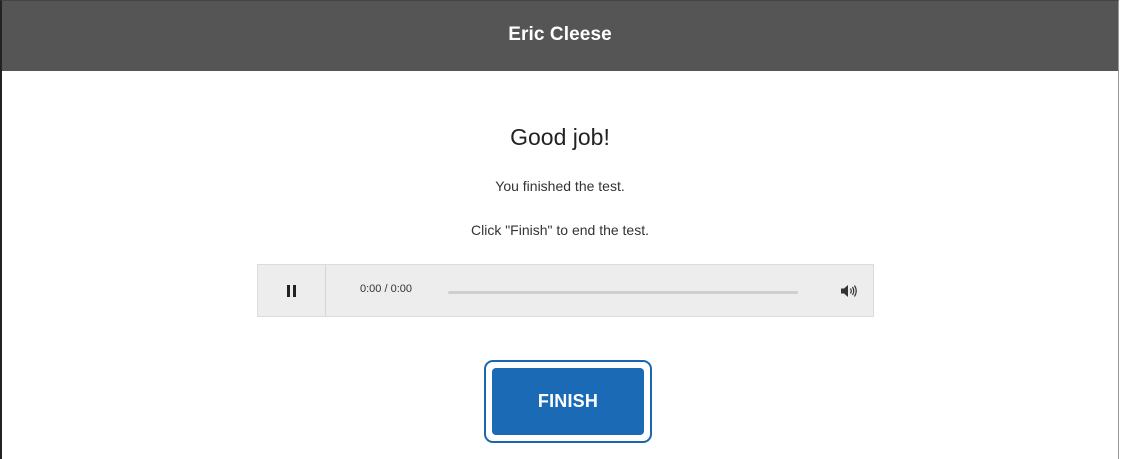  I want to click on user-name-title: Eric Cleese, so click(560, 34).